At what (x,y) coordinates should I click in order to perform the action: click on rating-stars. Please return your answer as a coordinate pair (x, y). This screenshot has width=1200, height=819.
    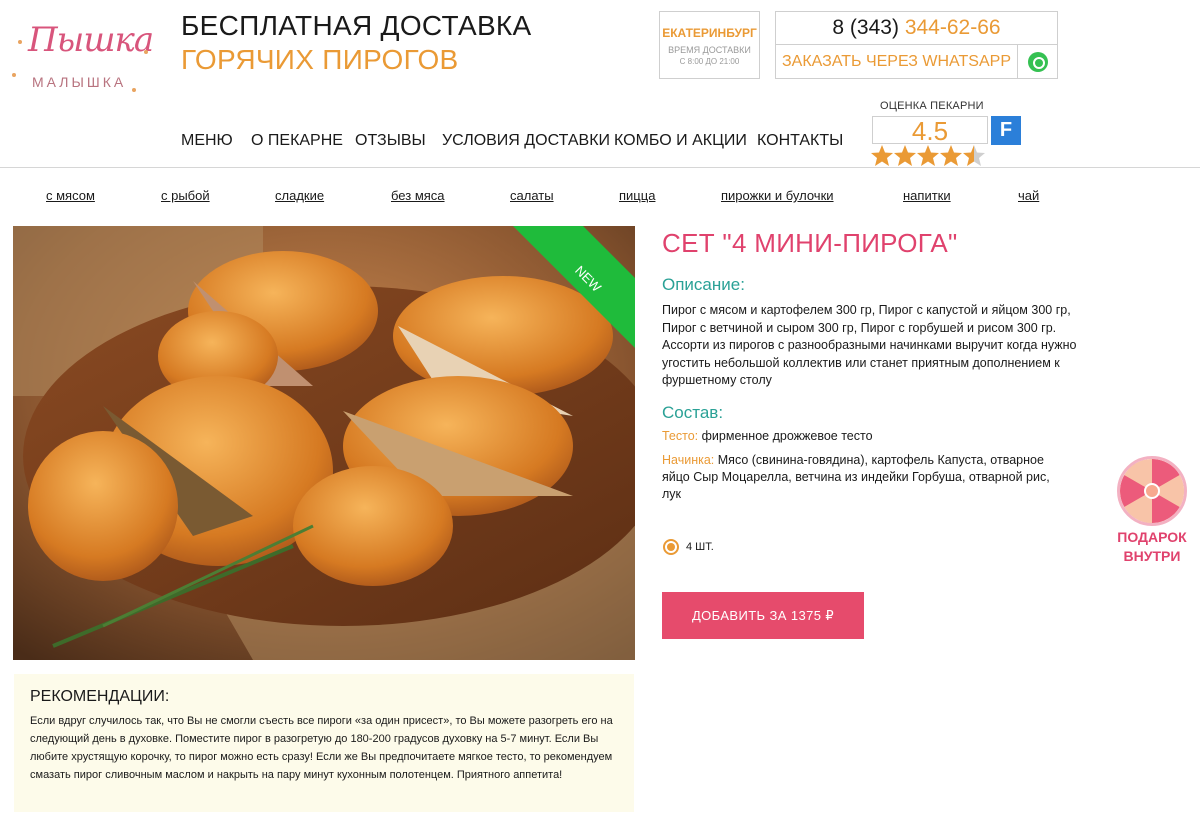
    Looking at the image, I should click on (928, 155).